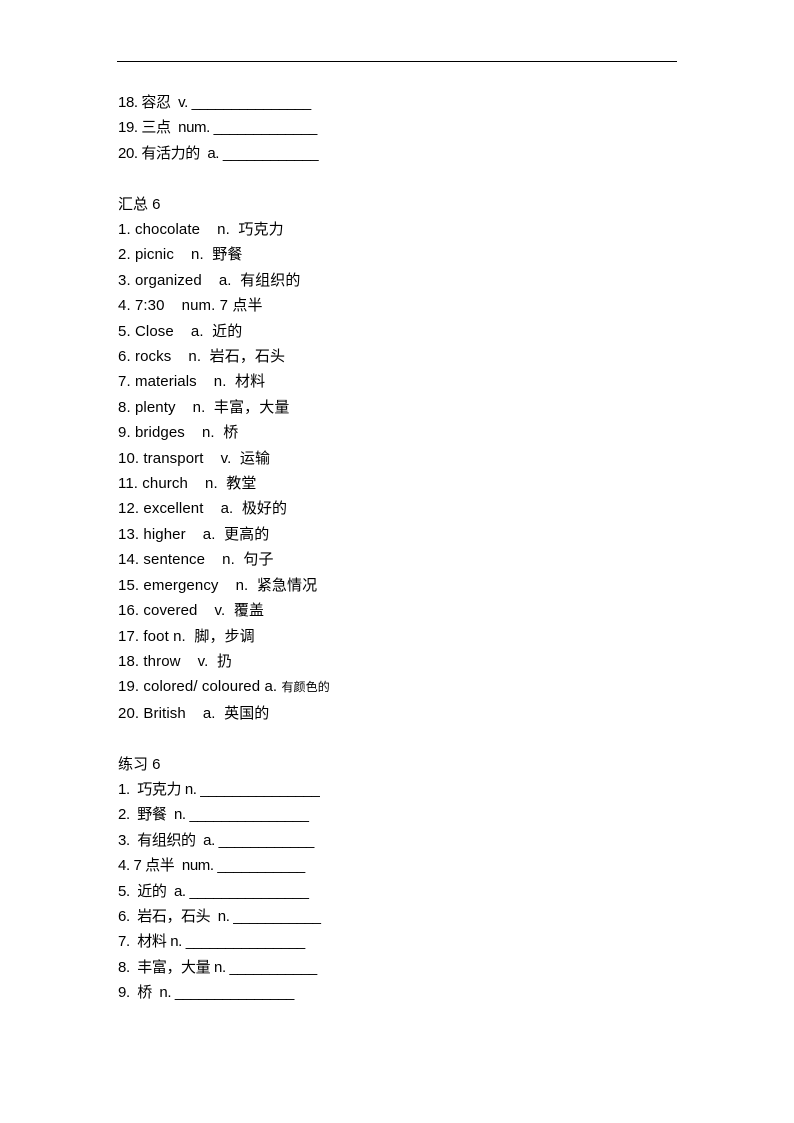 The height and width of the screenshot is (1123, 794). Describe the element at coordinates (217, 967) in the screenshot. I see `list-item: 8. 丰富，大量 n. ___________` at that location.